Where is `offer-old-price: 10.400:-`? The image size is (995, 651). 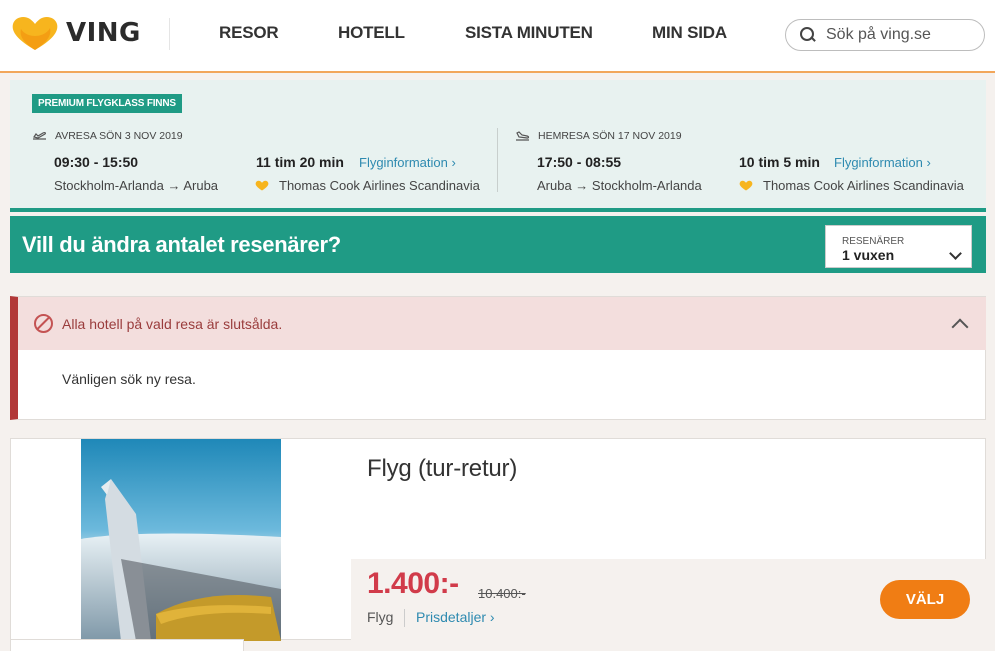
offer-old-price: 10.400:- is located at coordinates (502, 593).